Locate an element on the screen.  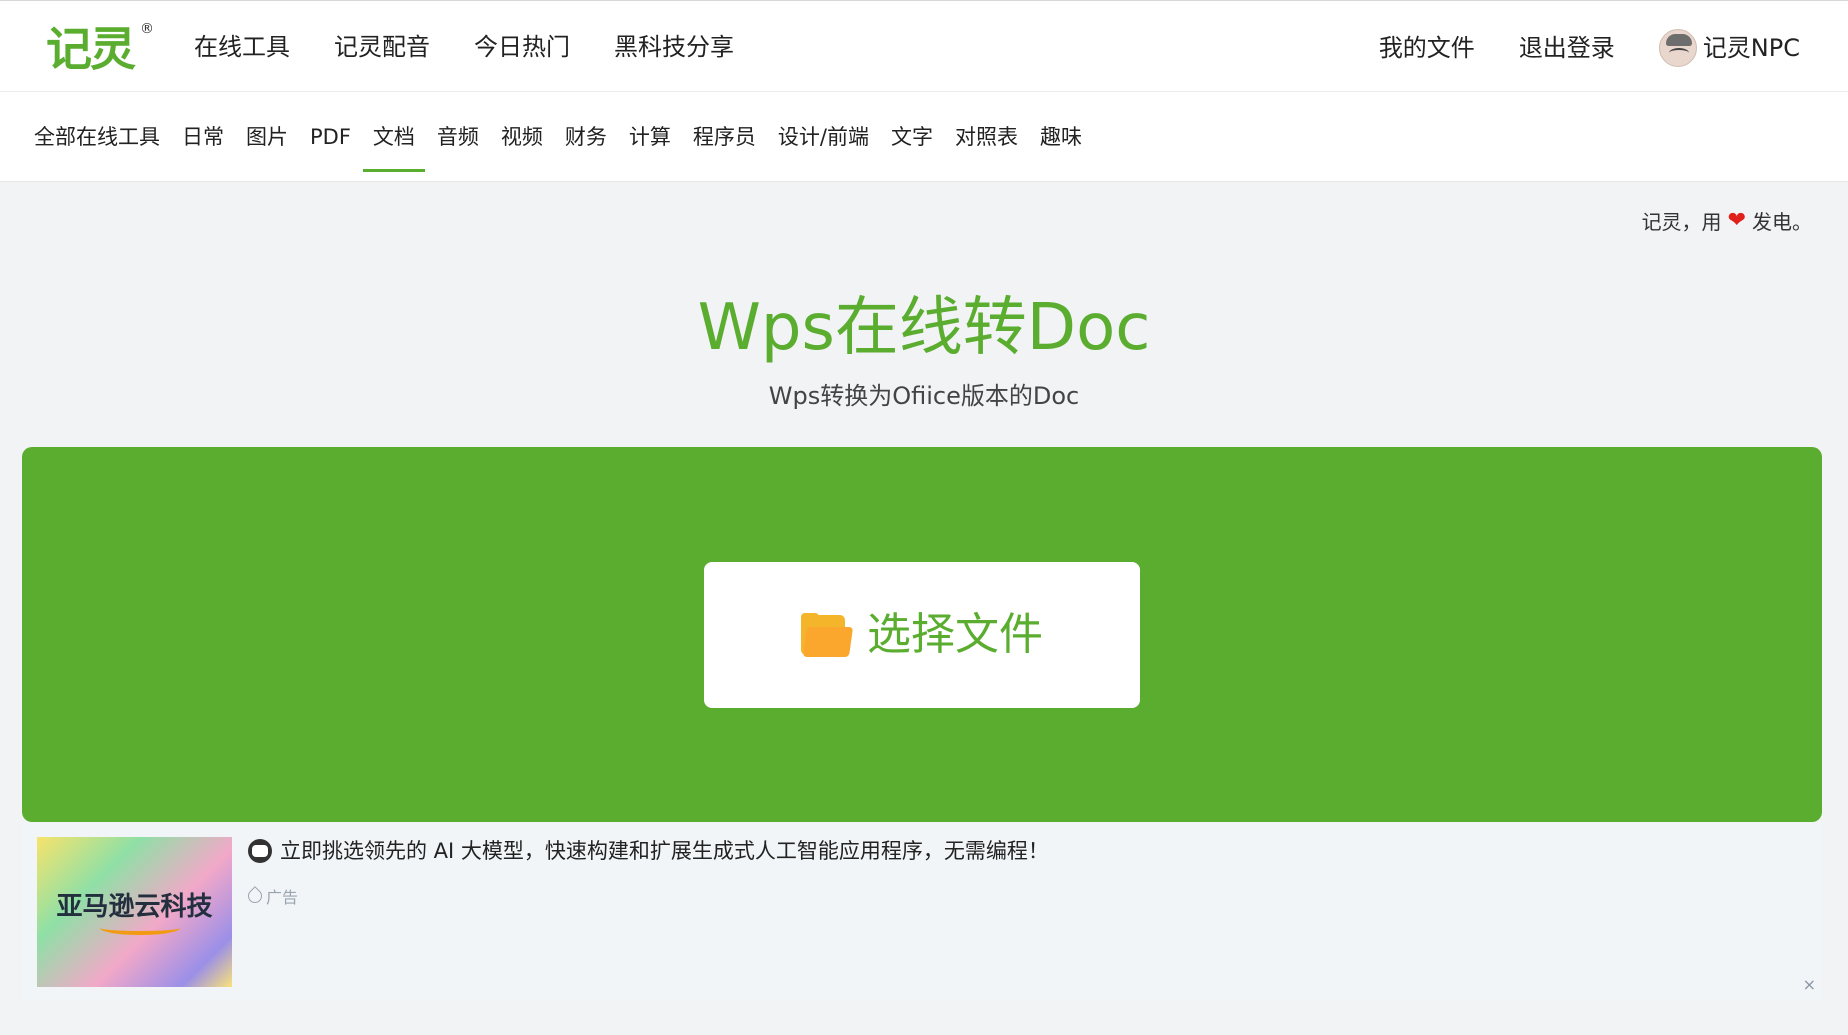
amazon-smile-icon is located at coordinates (139, 928).